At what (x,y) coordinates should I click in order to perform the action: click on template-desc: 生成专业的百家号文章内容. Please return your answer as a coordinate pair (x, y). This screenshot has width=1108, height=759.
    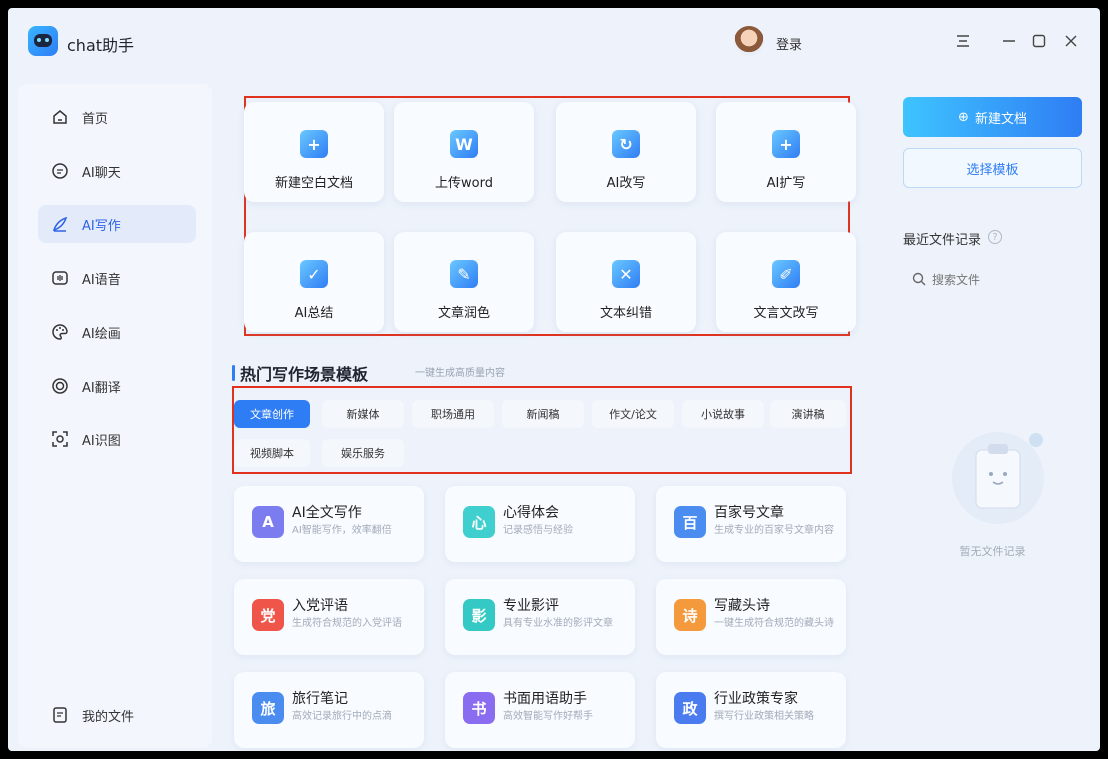
    Looking at the image, I should click on (774, 530).